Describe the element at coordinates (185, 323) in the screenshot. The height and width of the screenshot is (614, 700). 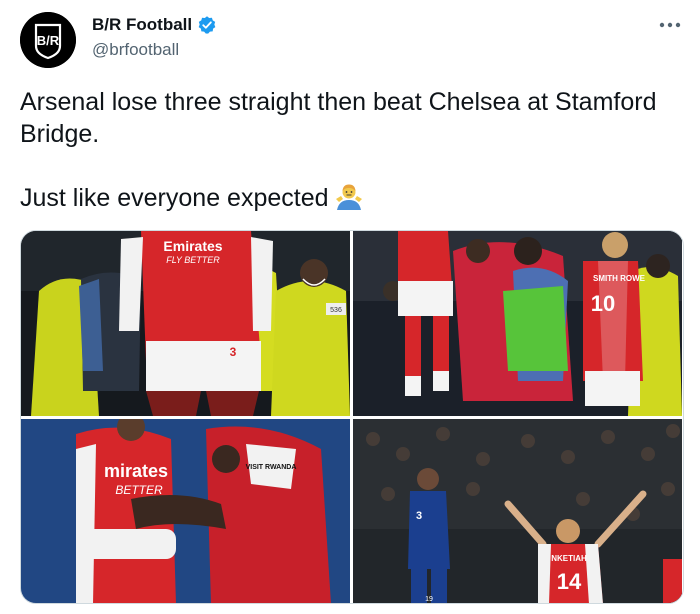
I see `photo-arsenal-player-celebrating: 20 536 Emirates FLY BETTER 3` at that location.